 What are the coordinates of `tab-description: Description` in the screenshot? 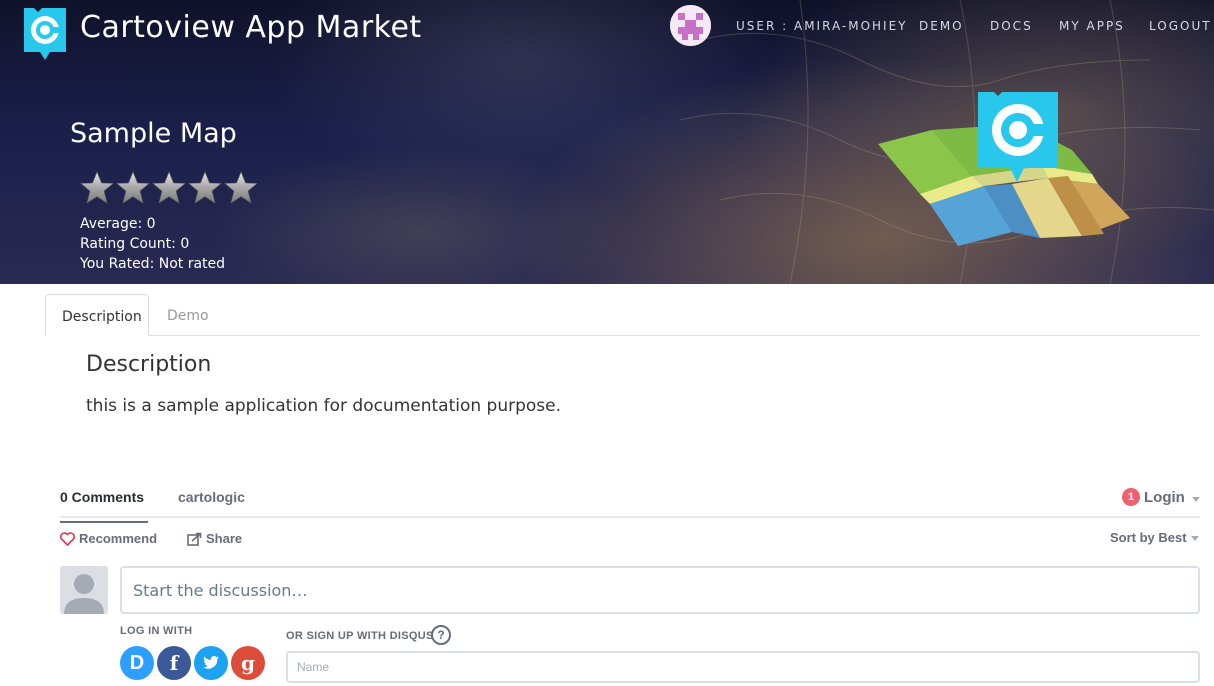 It's located at (97, 315).